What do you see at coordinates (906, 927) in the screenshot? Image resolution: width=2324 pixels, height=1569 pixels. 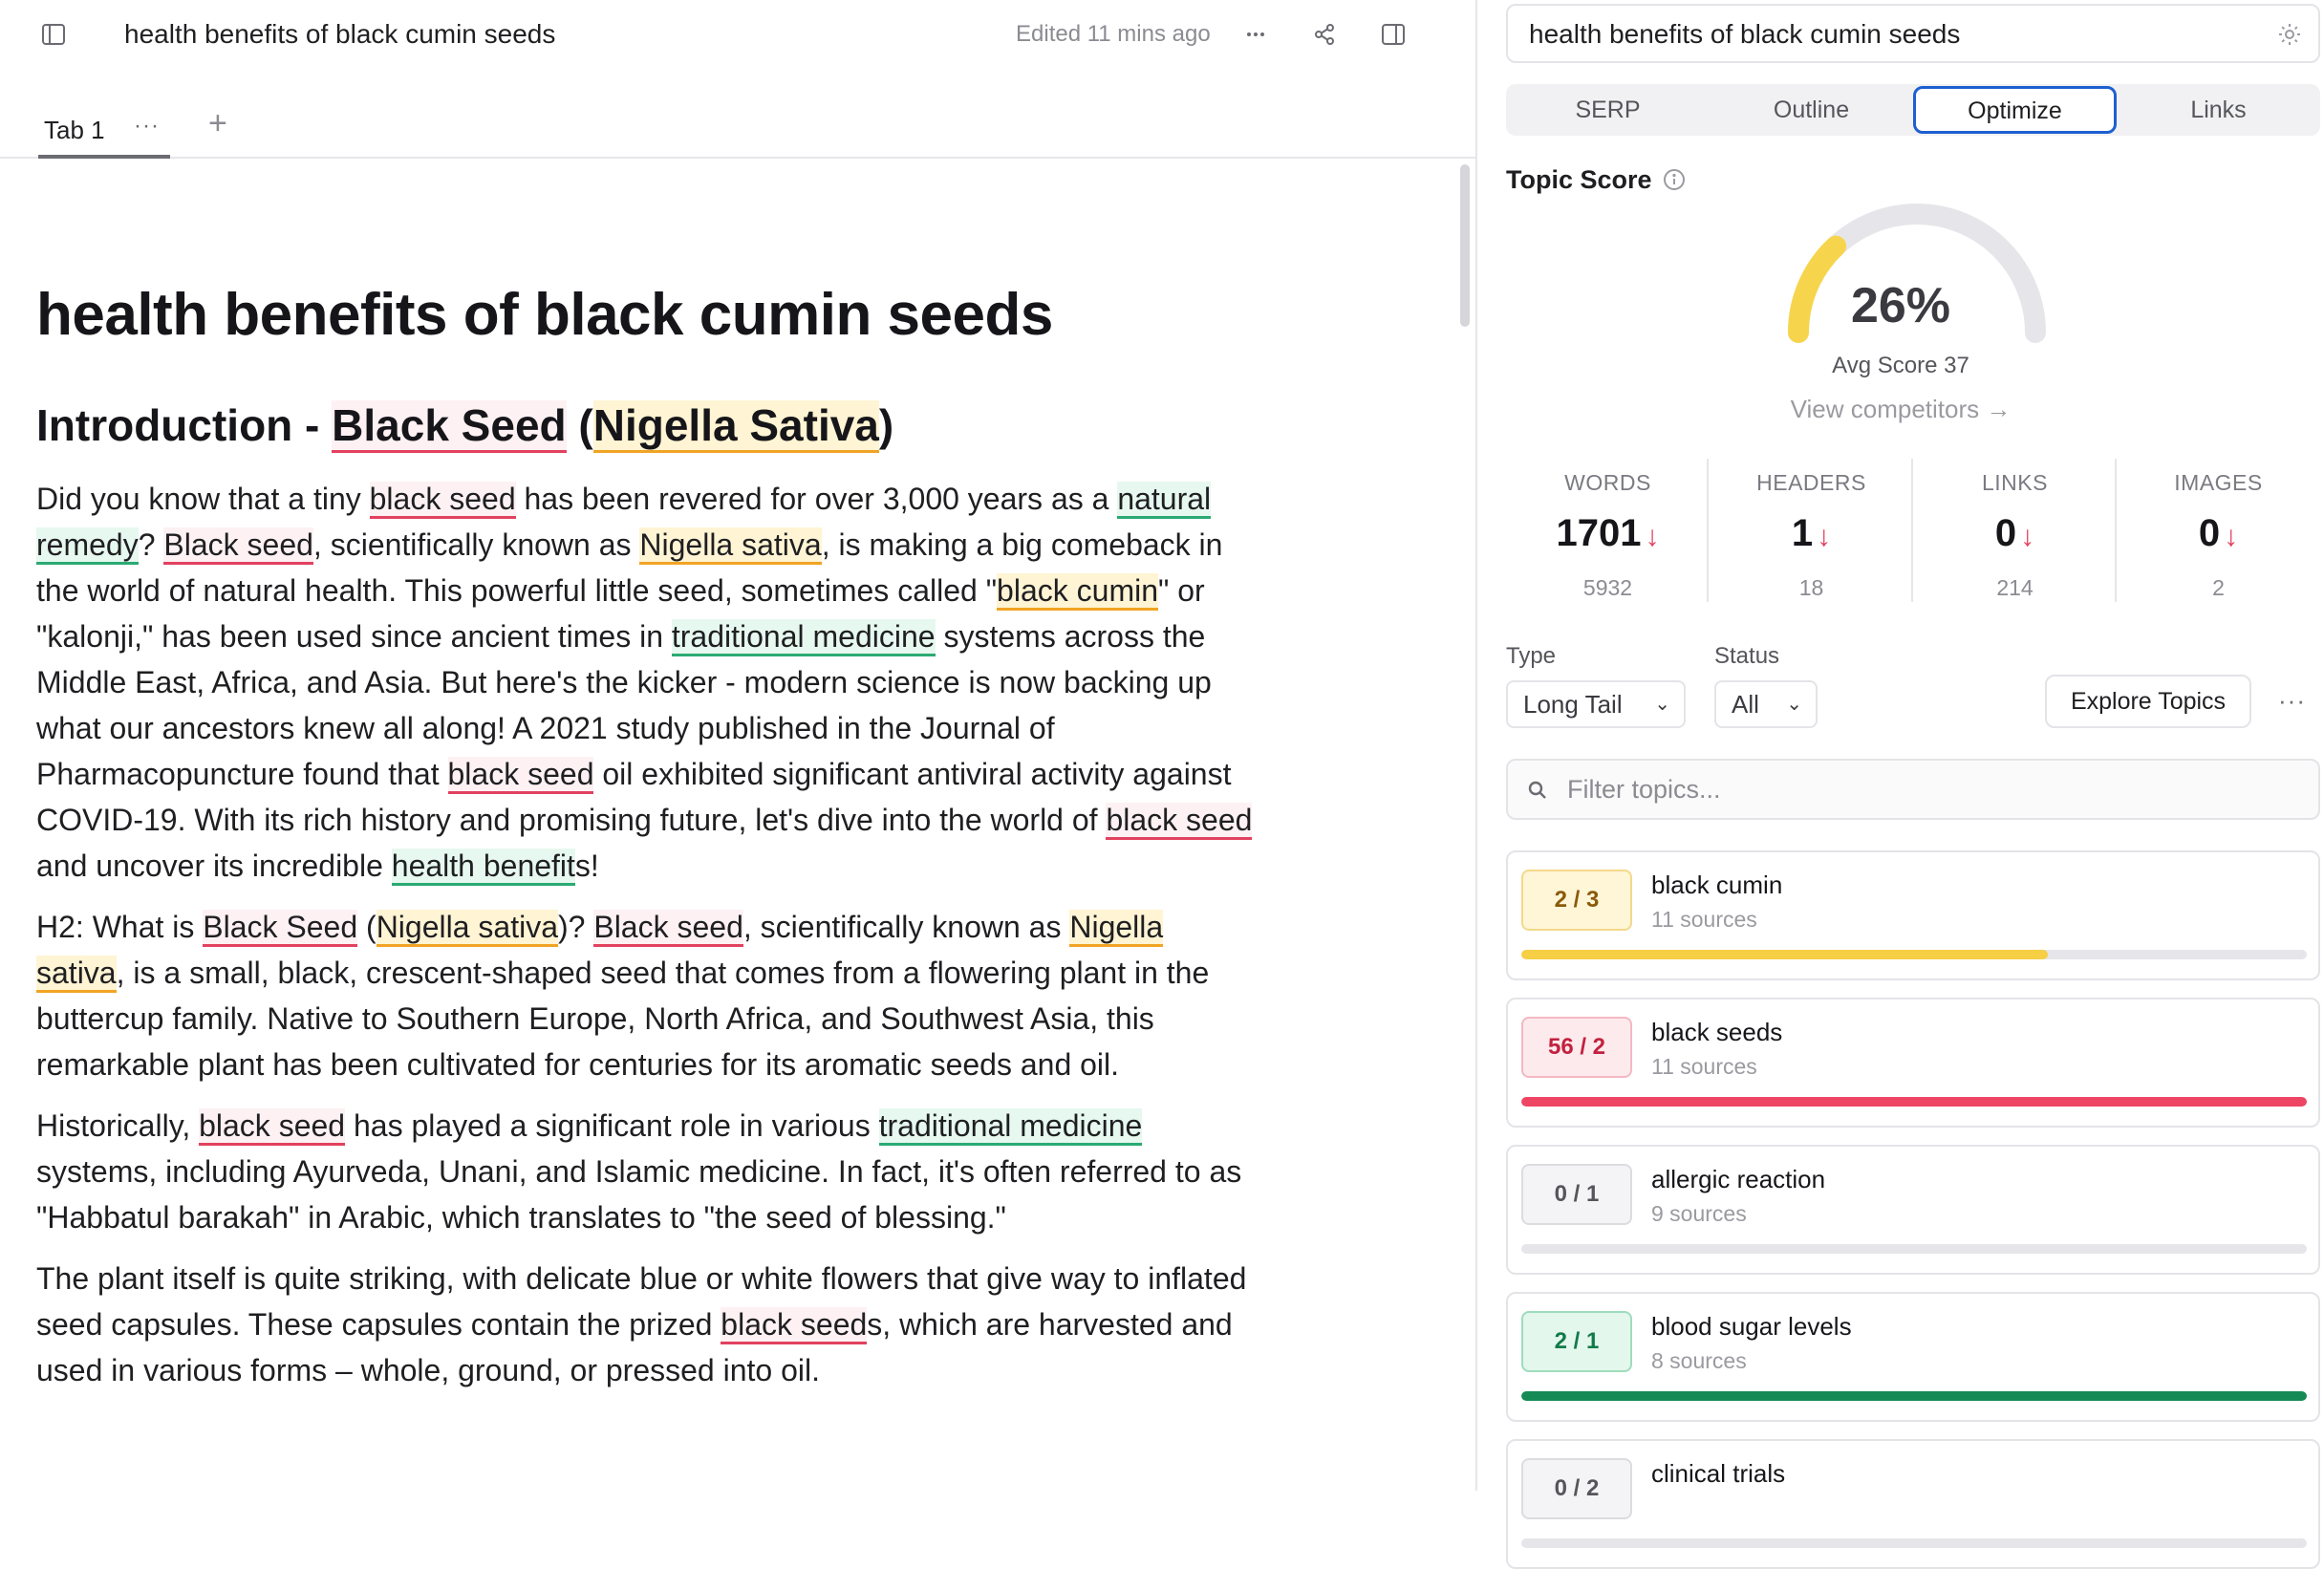 I see `paragraph-text: , scientifically known as` at bounding box center [906, 927].